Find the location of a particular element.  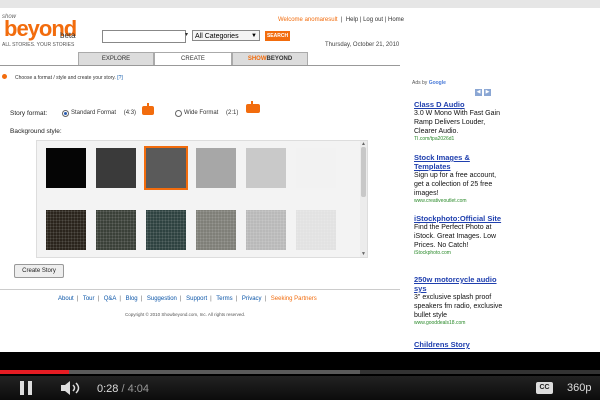

standard-format-preview-icon is located at coordinates (148, 109).